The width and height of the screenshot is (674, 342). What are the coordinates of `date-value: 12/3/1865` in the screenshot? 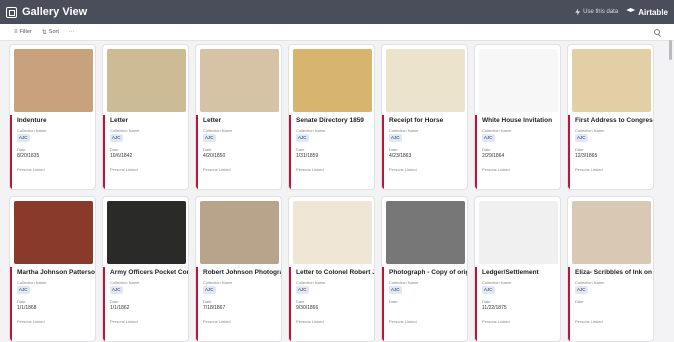 It's located at (586, 156).